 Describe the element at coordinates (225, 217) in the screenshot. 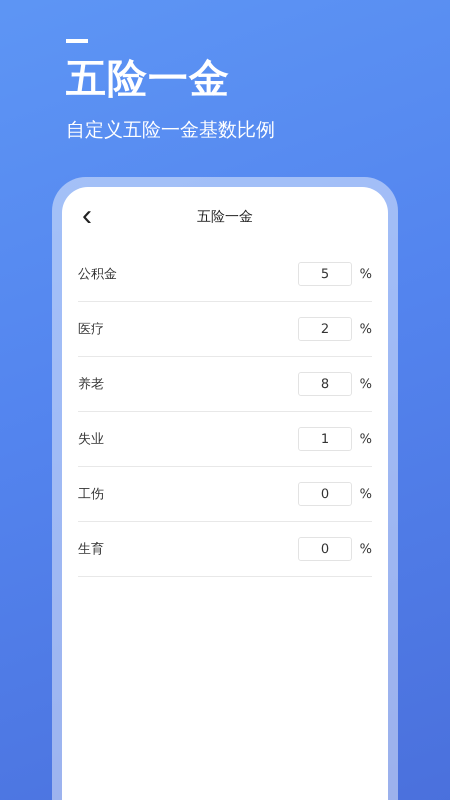

I see `screen-title: 五险一金` at that location.